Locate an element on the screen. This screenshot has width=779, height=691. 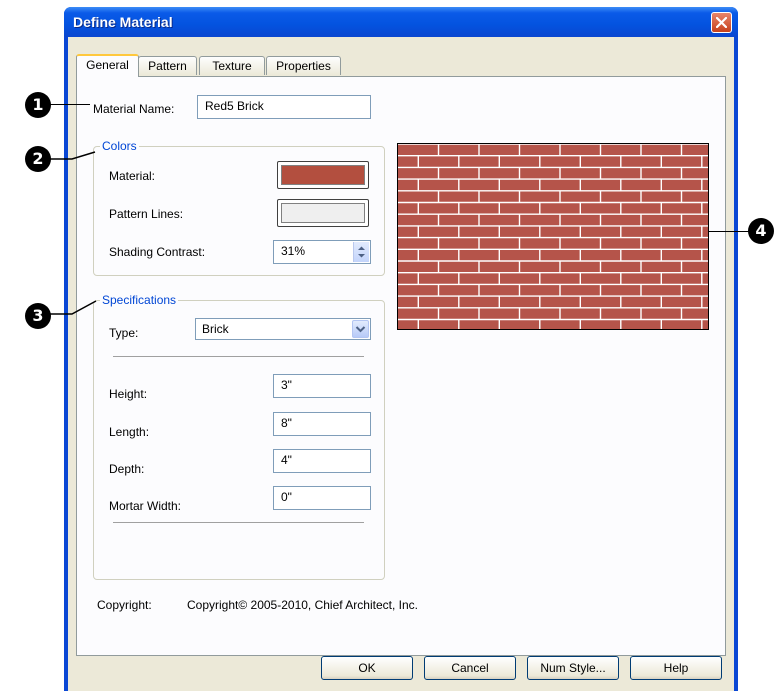
brick-pattern-preview is located at coordinates (553, 236).